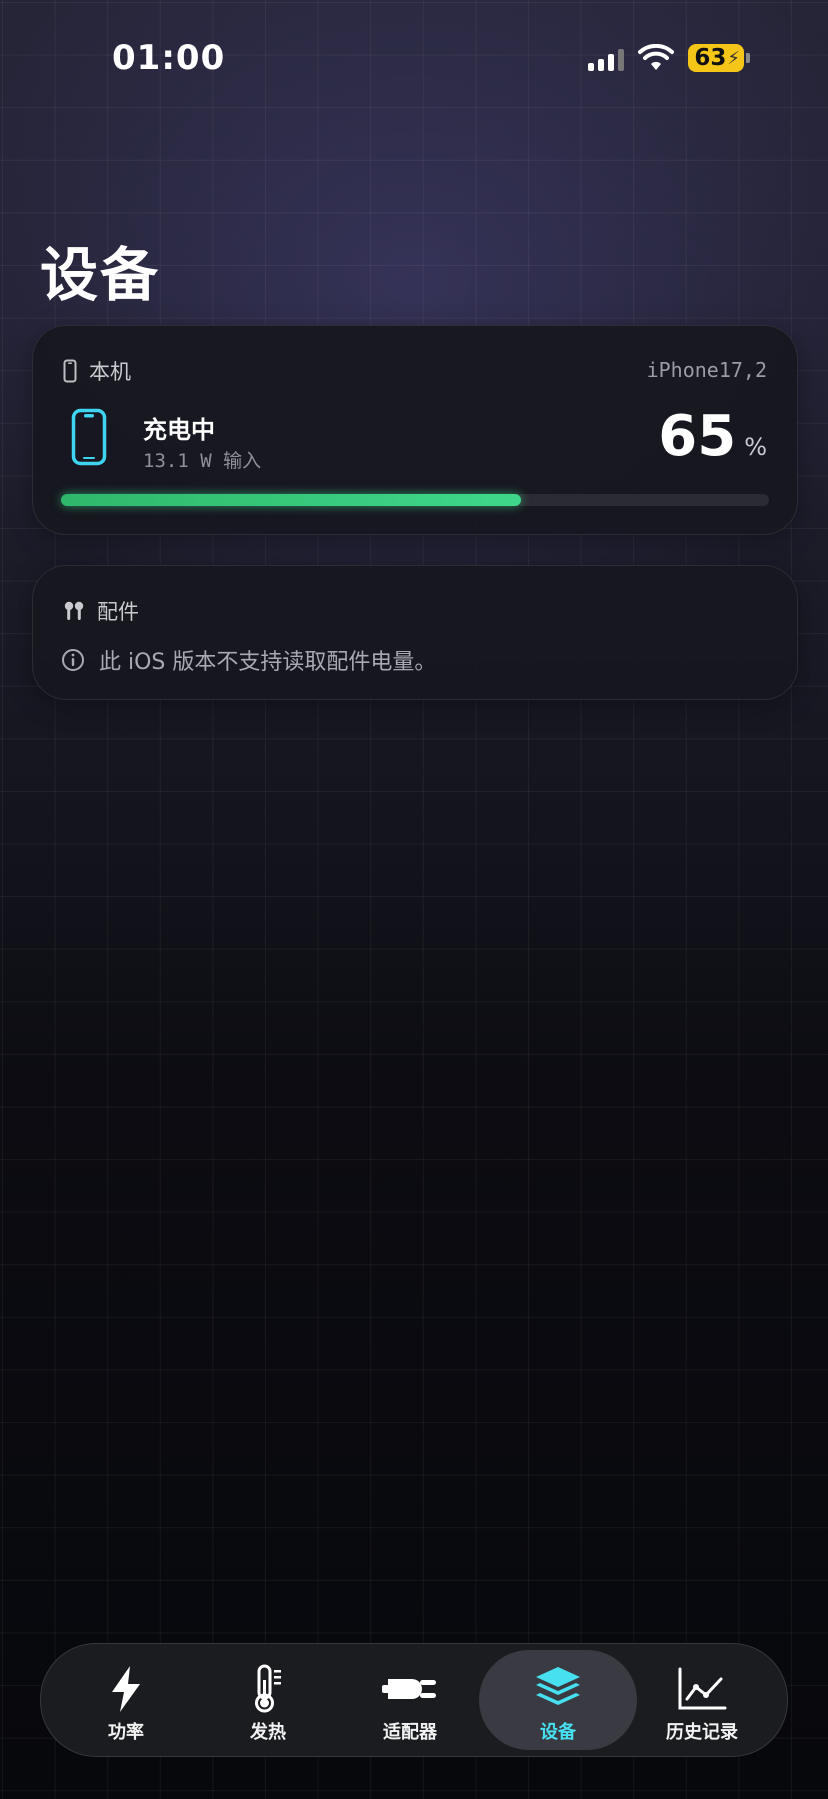 This screenshot has height=1799, width=828. What do you see at coordinates (74, 610) in the screenshot?
I see `airpods-icon` at bounding box center [74, 610].